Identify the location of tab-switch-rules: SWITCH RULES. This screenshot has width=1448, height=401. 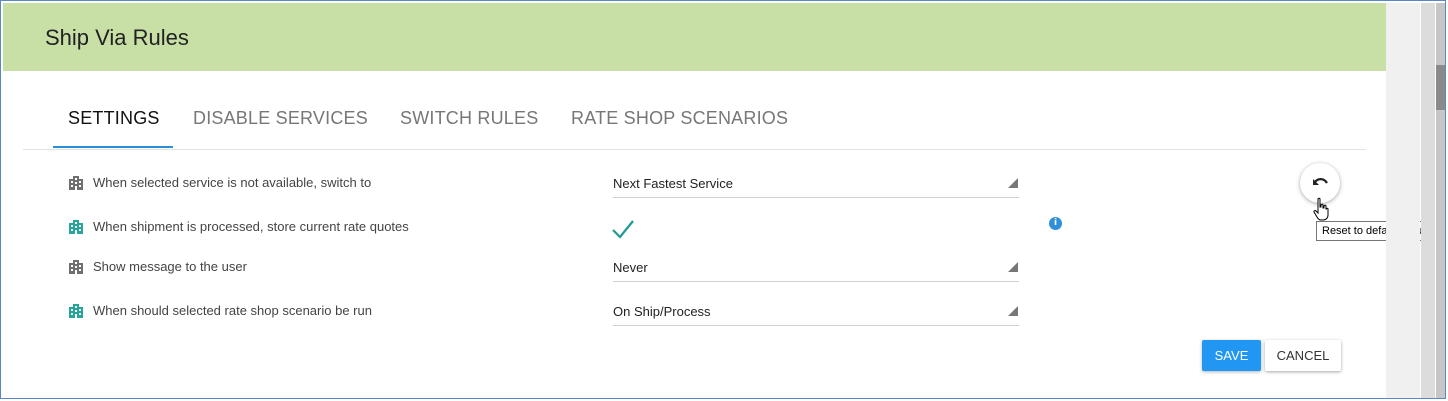
(469, 118).